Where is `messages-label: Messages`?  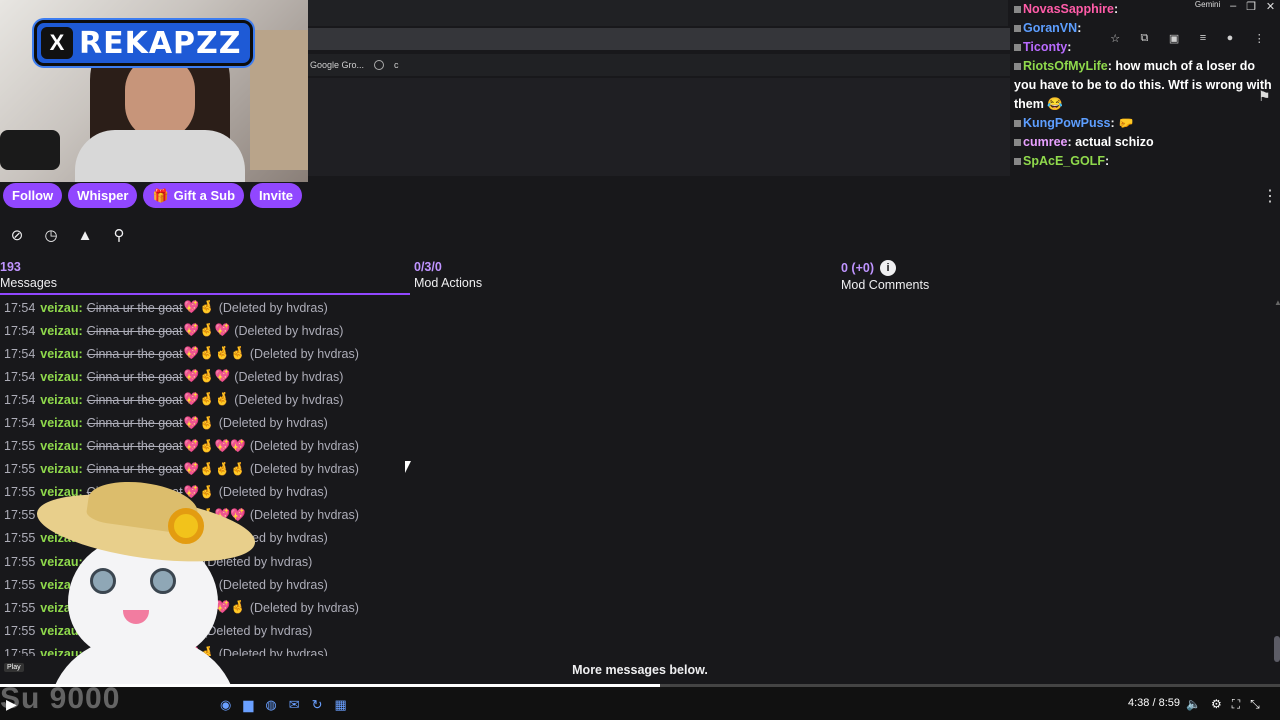
messages-label: Messages is located at coordinates (28, 283).